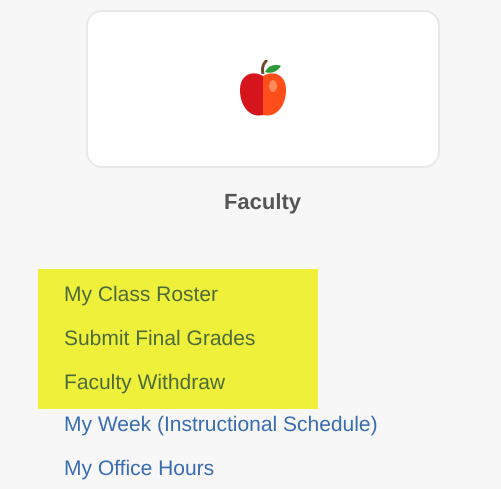  I want to click on apple-icon, so click(262, 89).